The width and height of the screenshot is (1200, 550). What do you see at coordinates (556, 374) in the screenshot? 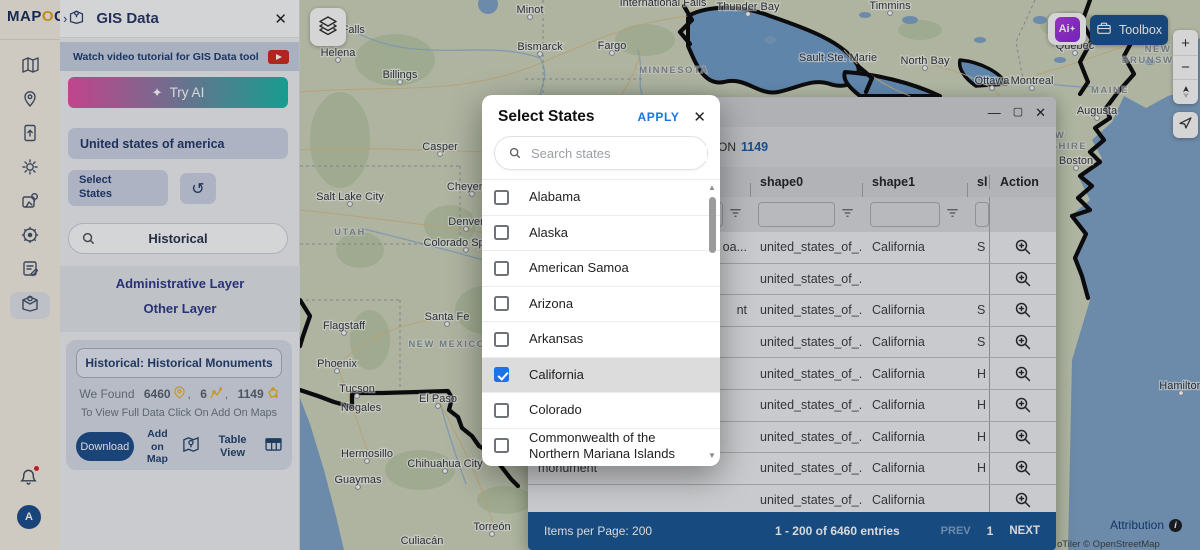
I see `state-label: California` at bounding box center [556, 374].